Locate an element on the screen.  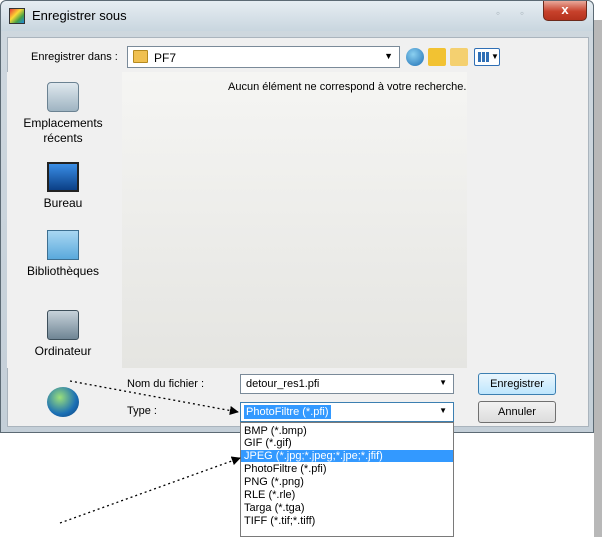
filetype-option: BMP (*.bmp) is located at coordinates (347, 431).